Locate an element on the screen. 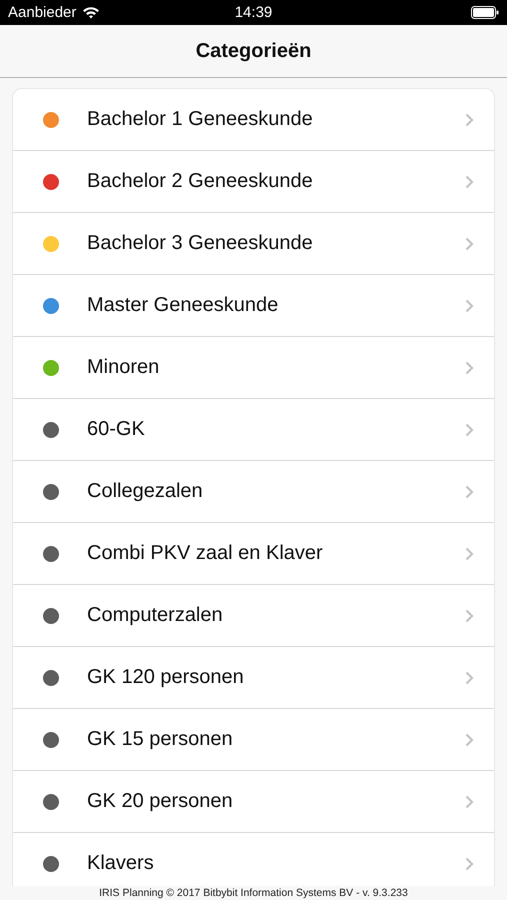 This screenshot has width=507, height=900. category-name: GK 120 personen is located at coordinates (166, 677).